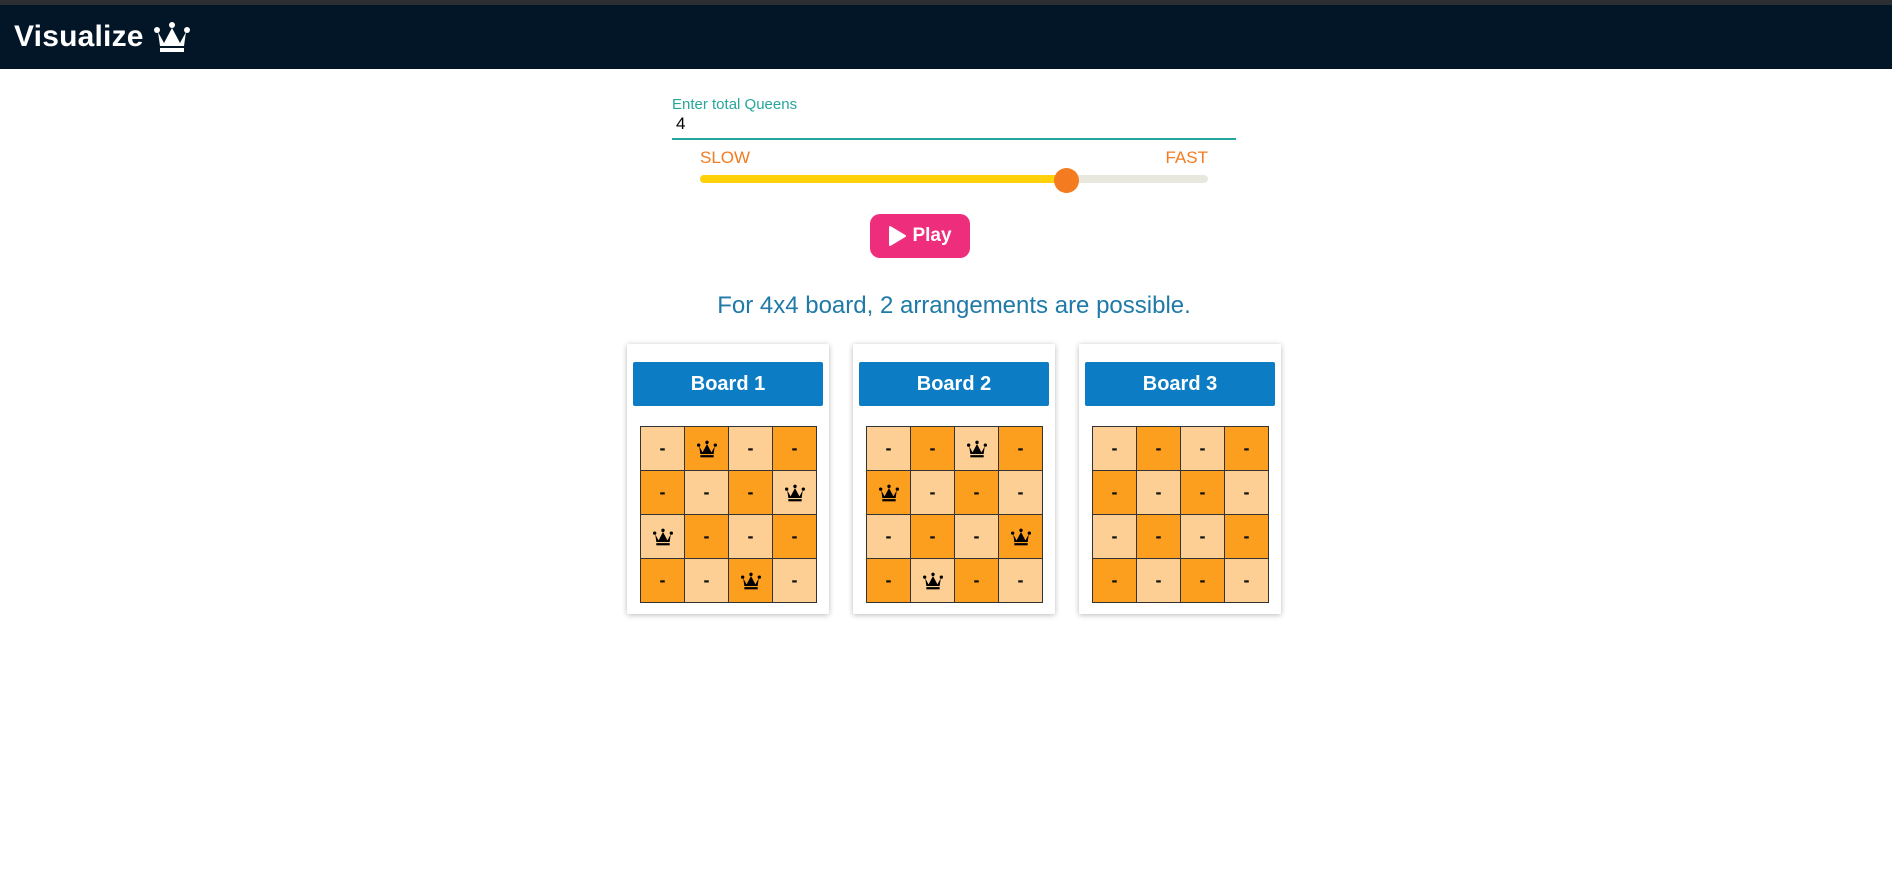  What do you see at coordinates (954, 158) in the screenshot?
I see `speed-labels: SLOW FAST` at bounding box center [954, 158].